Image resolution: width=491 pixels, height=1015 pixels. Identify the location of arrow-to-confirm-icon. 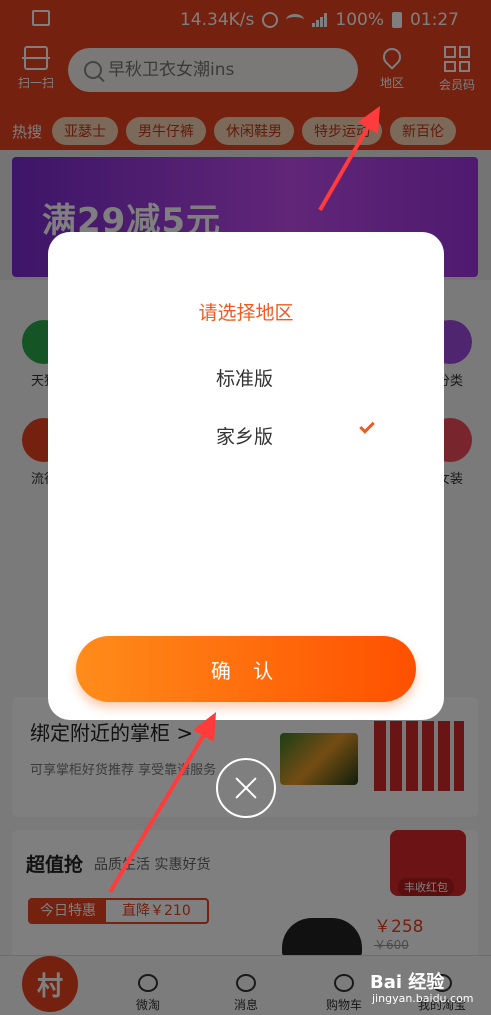
(162, 803).